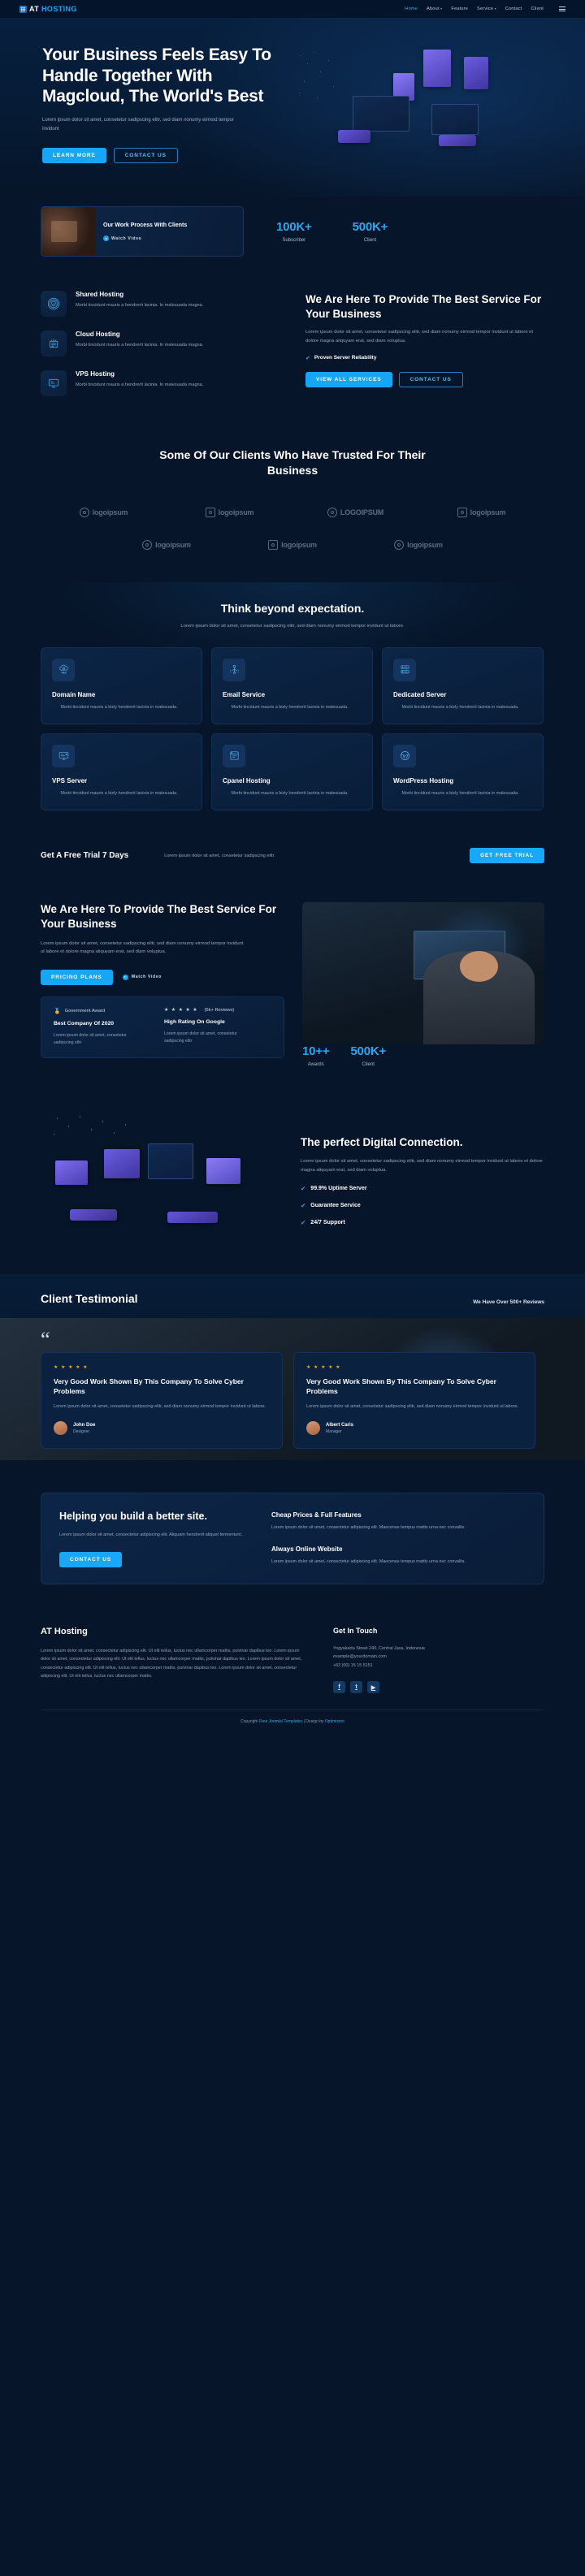 The image size is (585, 2576). What do you see at coordinates (562, 8) in the screenshot?
I see `menu-hamburger-icon` at bounding box center [562, 8].